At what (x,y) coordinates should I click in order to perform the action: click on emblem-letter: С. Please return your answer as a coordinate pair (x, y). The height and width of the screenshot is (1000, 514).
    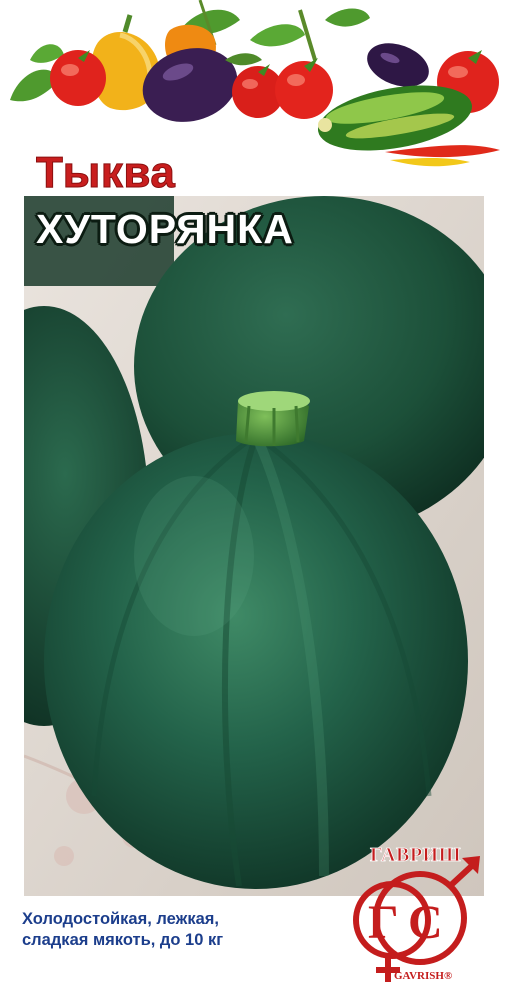
    Looking at the image, I should click on (425, 922).